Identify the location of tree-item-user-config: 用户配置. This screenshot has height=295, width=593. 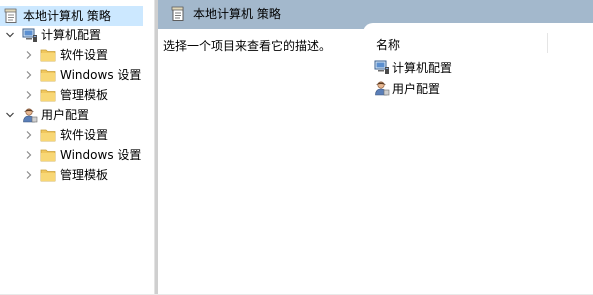
(75, 115).